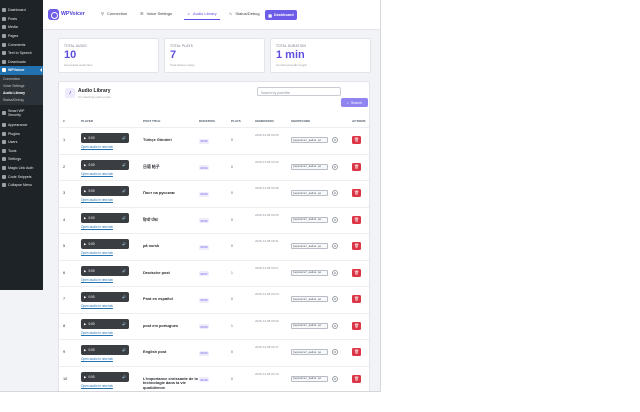  I want to click on menu-tools: Tools, so click(21, 151).